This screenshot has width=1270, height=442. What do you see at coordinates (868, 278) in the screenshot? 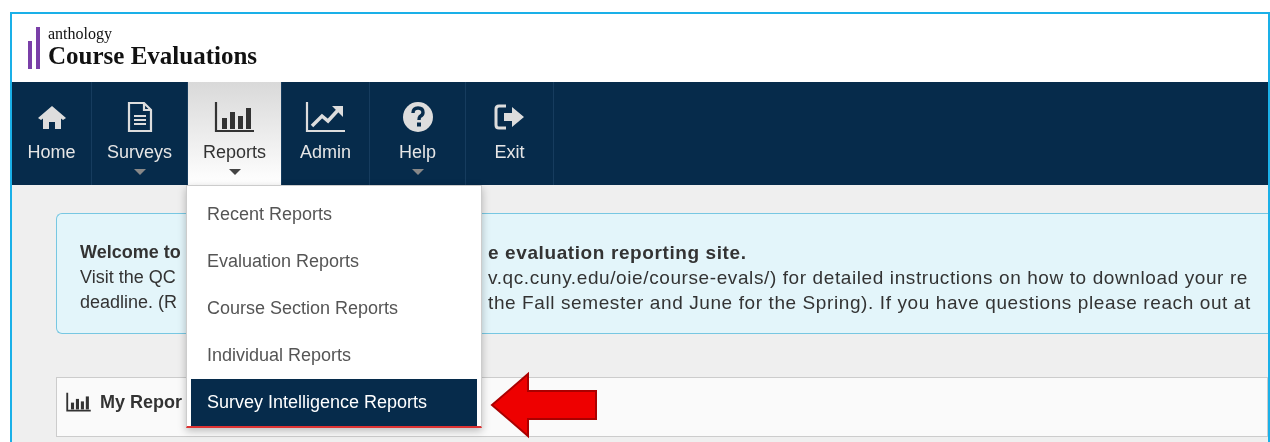
I see `banner-text: v.qc.cuny.edu/oie/course-evals/) for detailed instructions on how to download your re` at bounding box center [868, 278].